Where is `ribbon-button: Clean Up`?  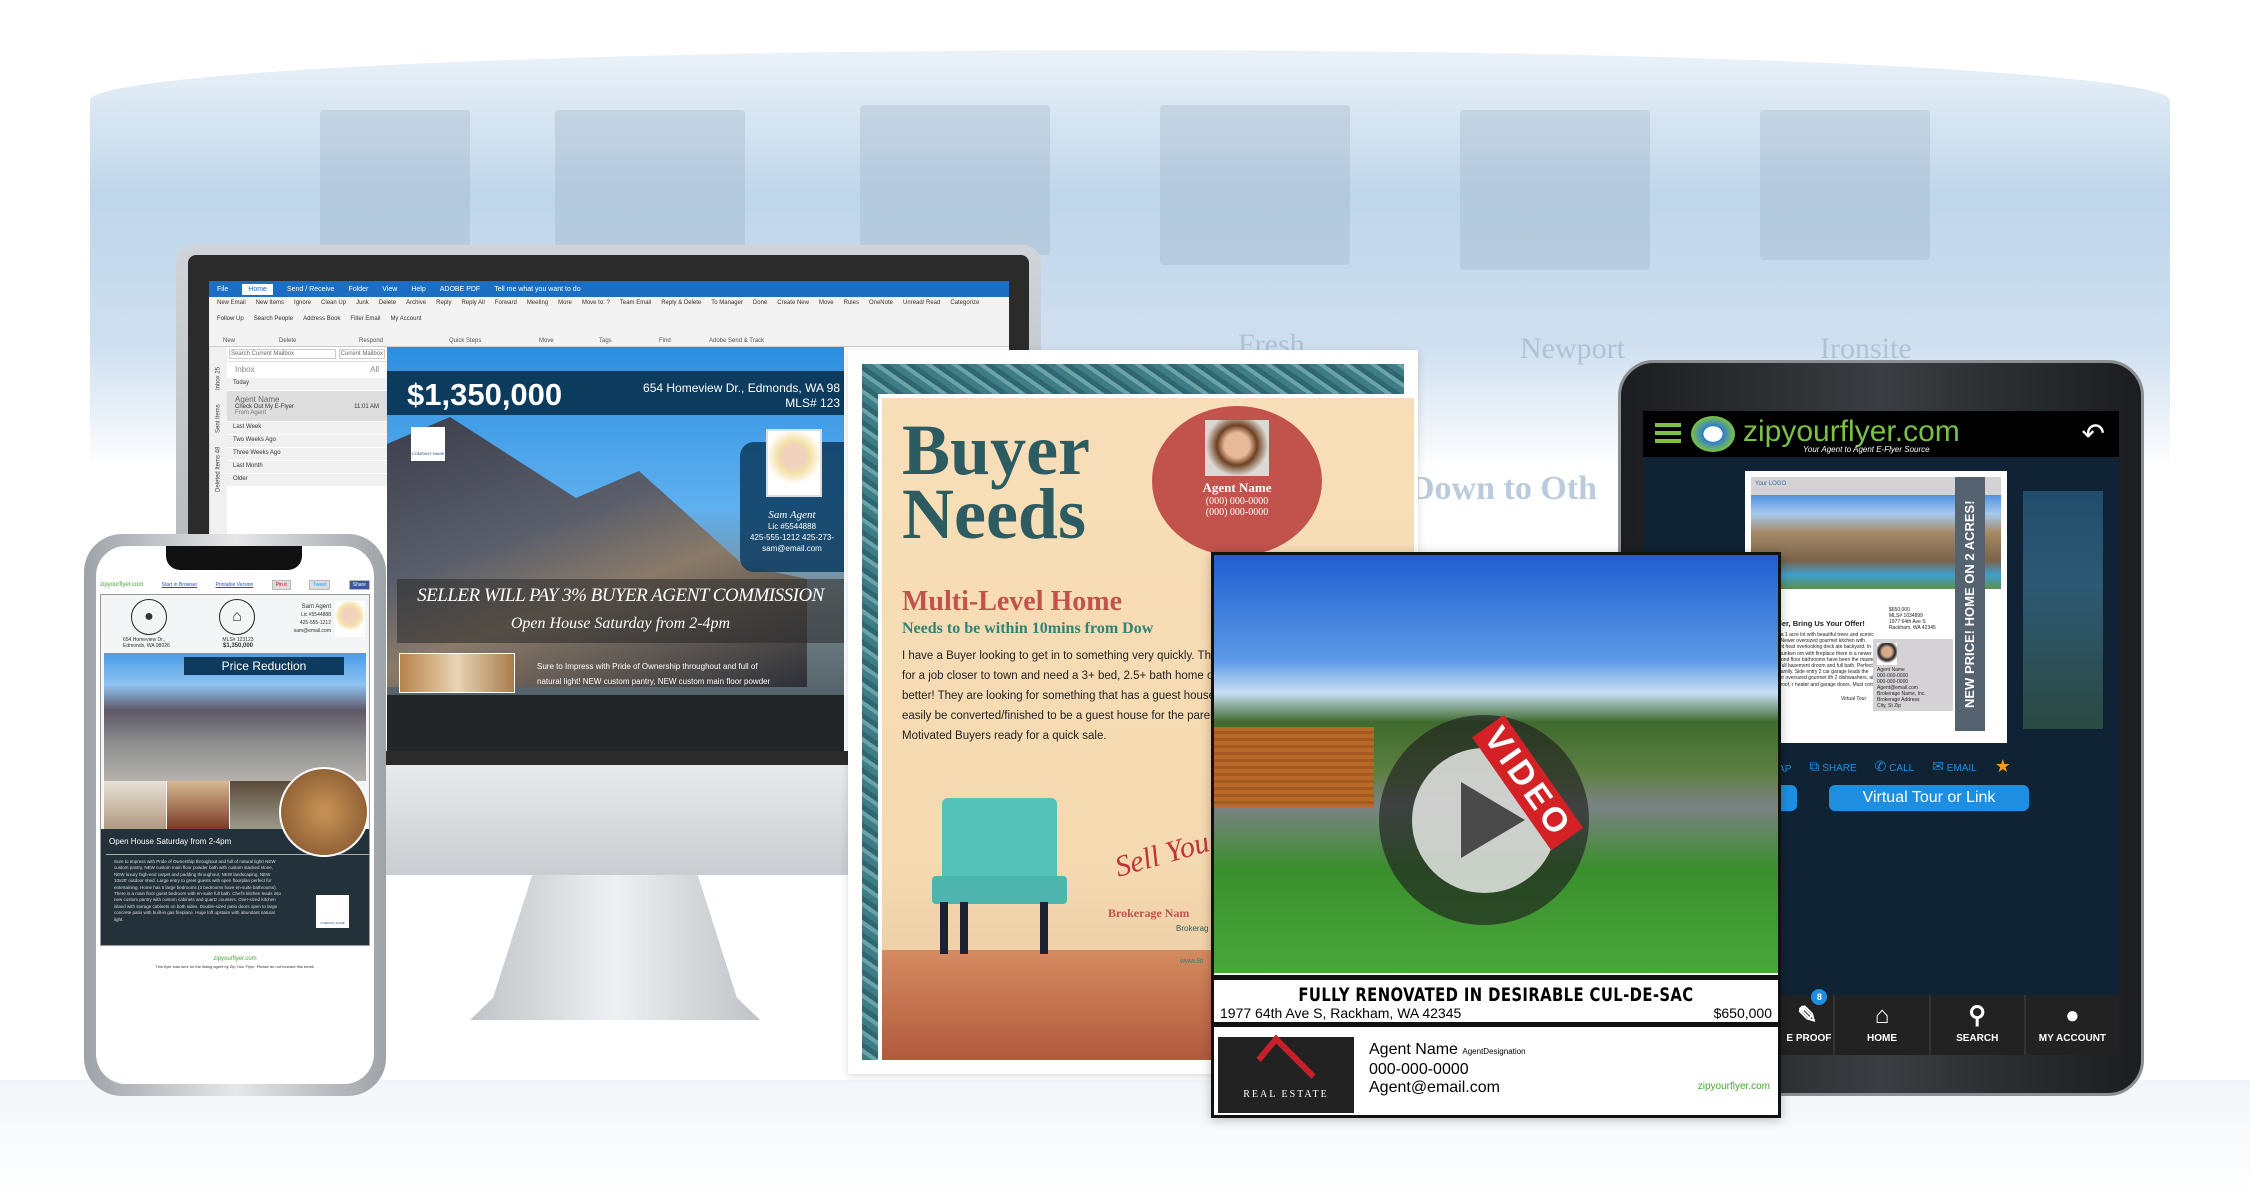
ribbon-button: Clean Up is located at coordinates (333, 303).